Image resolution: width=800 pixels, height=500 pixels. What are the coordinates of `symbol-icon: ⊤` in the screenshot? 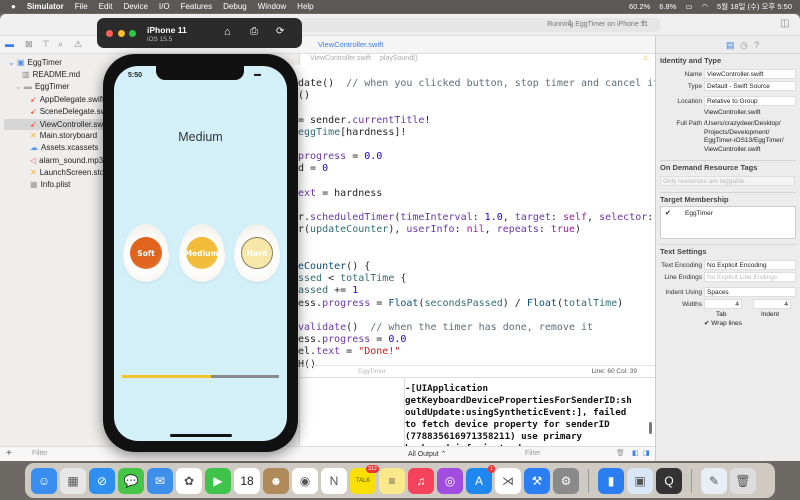 It's located at (46, 44).